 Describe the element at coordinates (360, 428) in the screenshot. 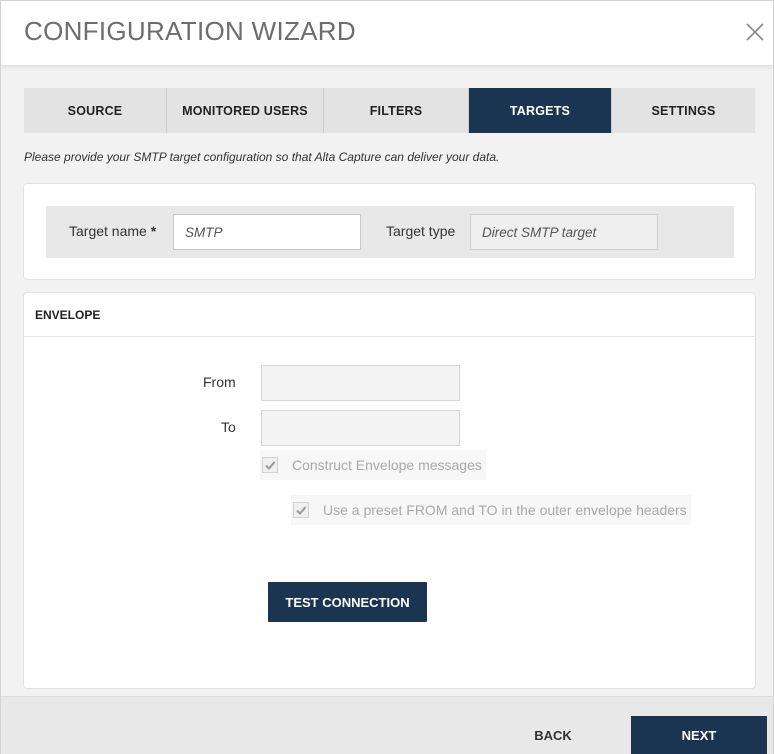

I see `to-input` at that location.